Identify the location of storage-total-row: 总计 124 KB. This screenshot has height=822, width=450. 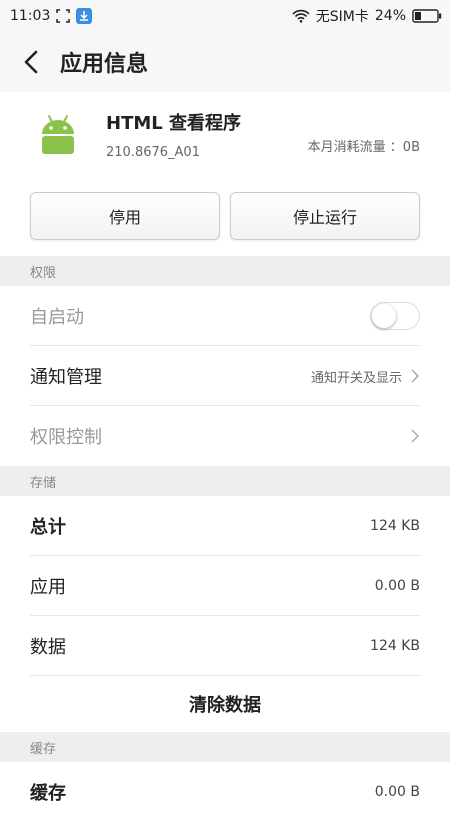
(225, 526).